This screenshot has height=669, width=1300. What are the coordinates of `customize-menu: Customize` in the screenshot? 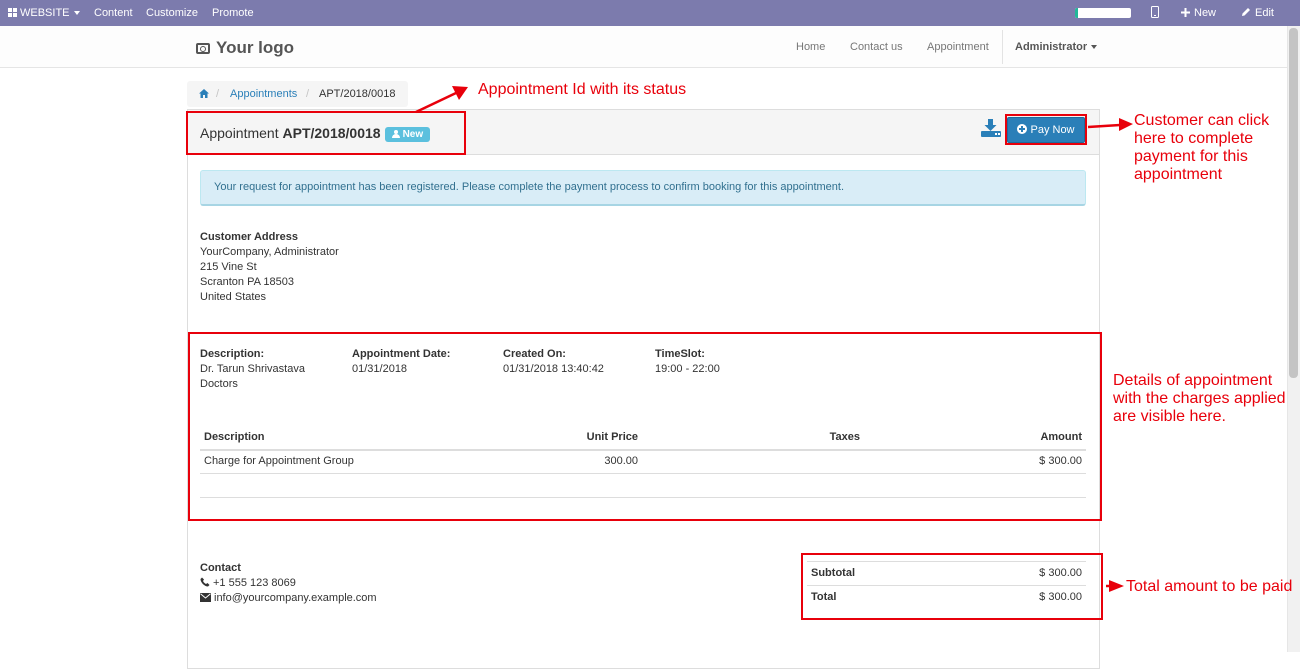 It's located at (172, 13).